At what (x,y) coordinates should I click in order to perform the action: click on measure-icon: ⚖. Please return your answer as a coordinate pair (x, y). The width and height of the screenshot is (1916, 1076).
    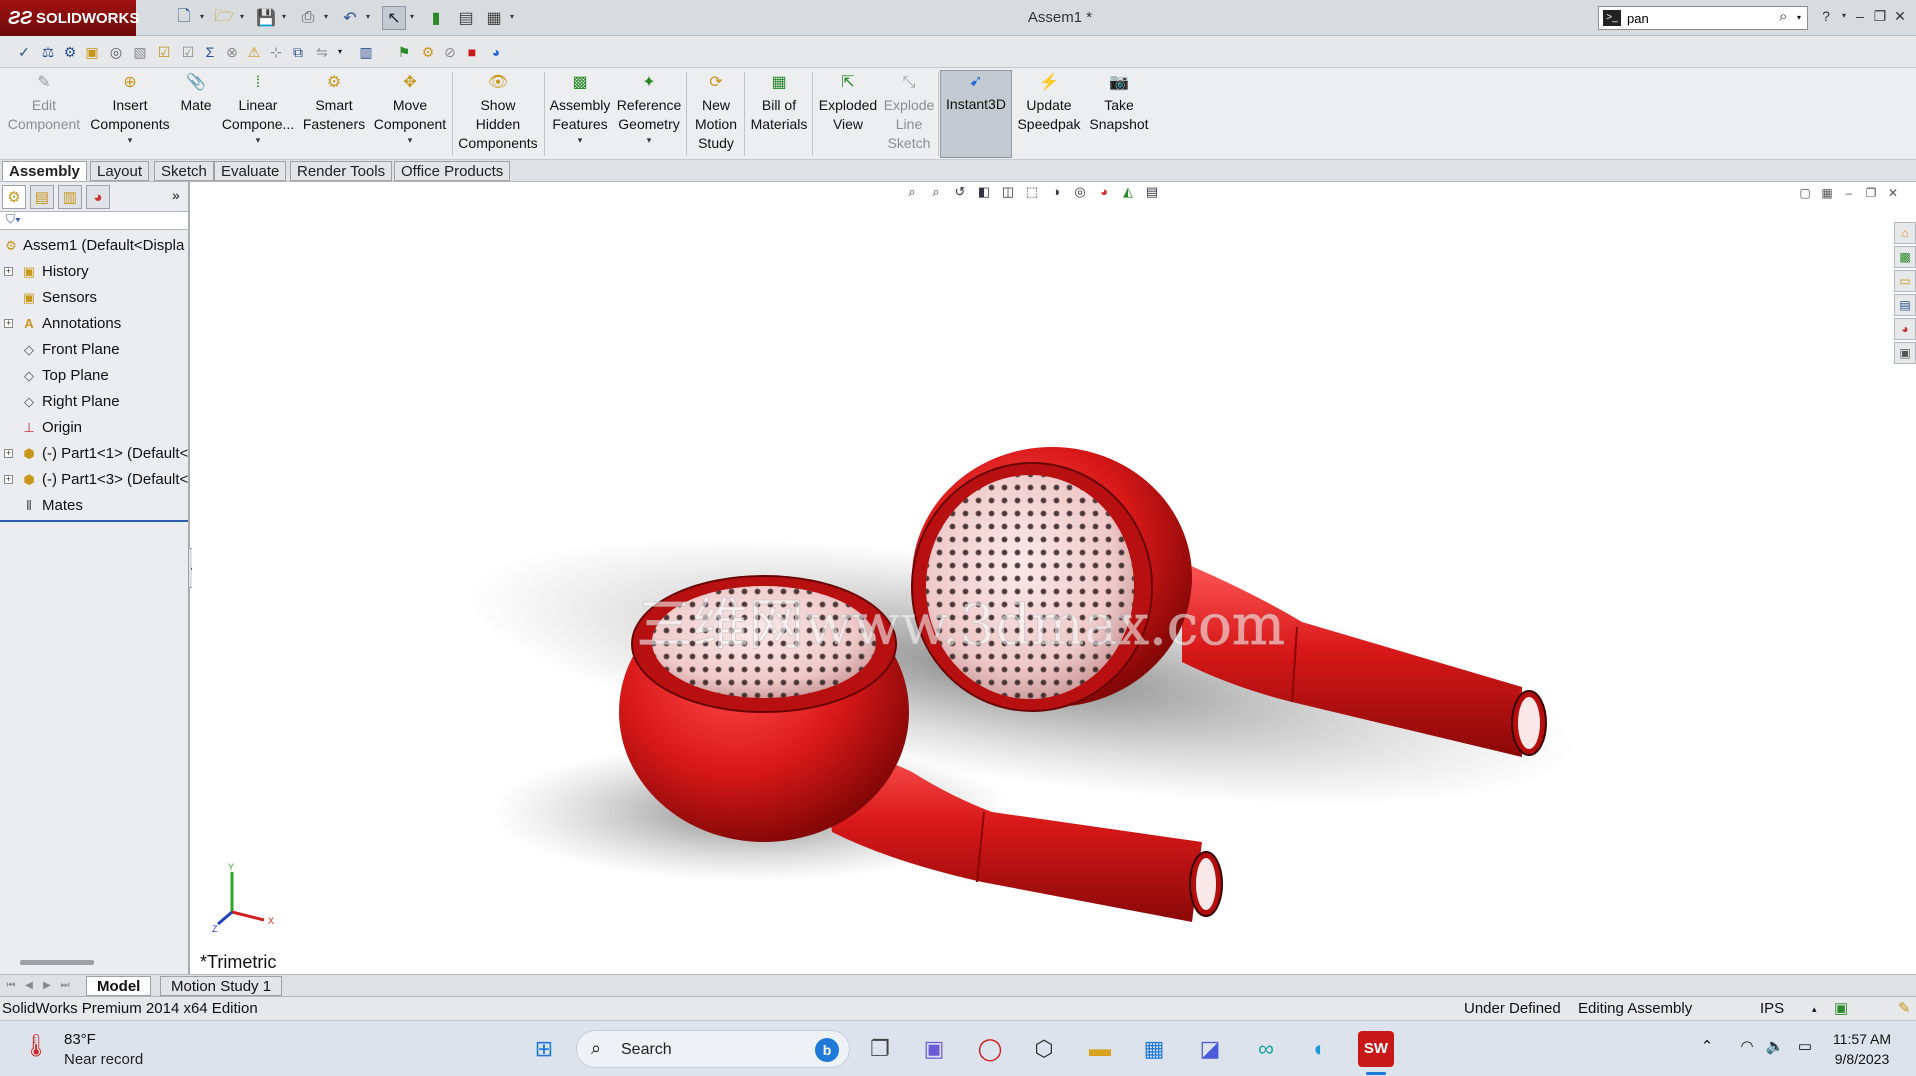
    Looking at the image, I should click on (48, 52).